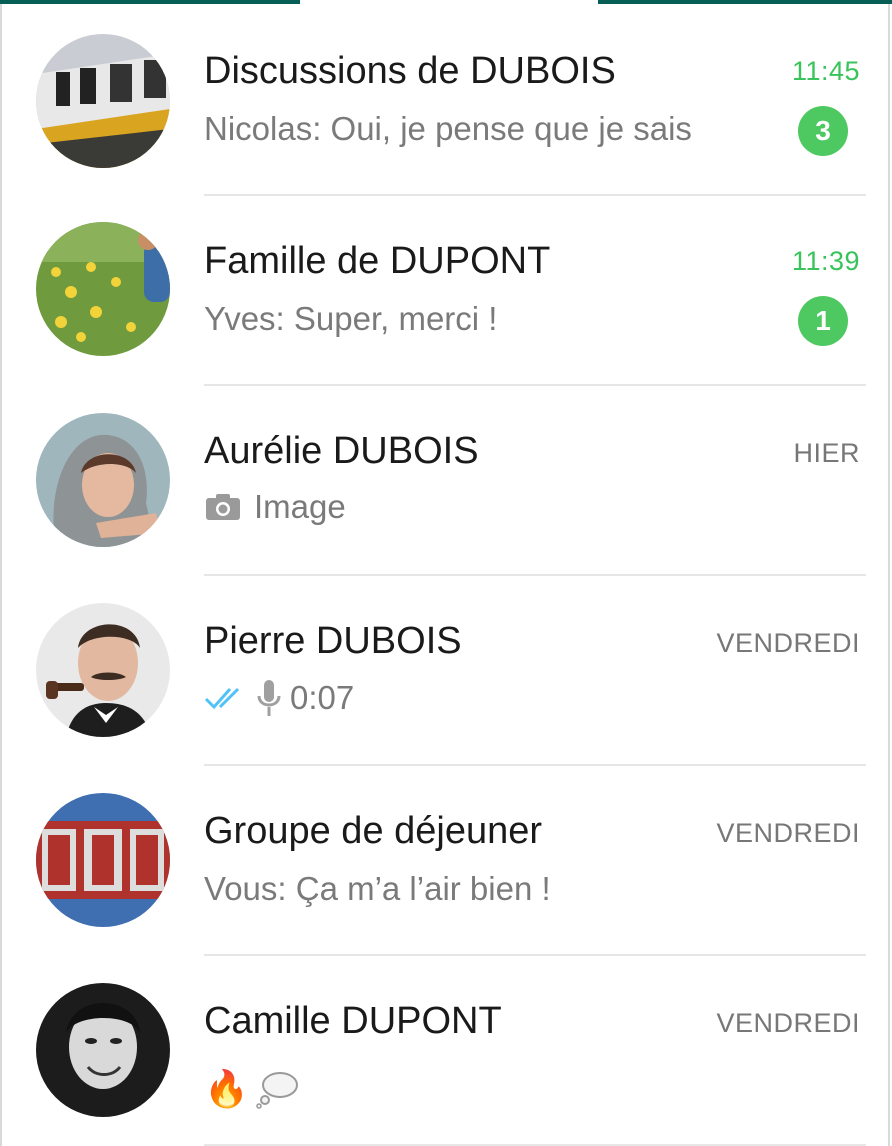 The width and height of the screenshot is (892, 1146). What do you see at coordinates (269, 698) in the screenshot?
I see `microphone-icon` at bounding box center [269, 698].